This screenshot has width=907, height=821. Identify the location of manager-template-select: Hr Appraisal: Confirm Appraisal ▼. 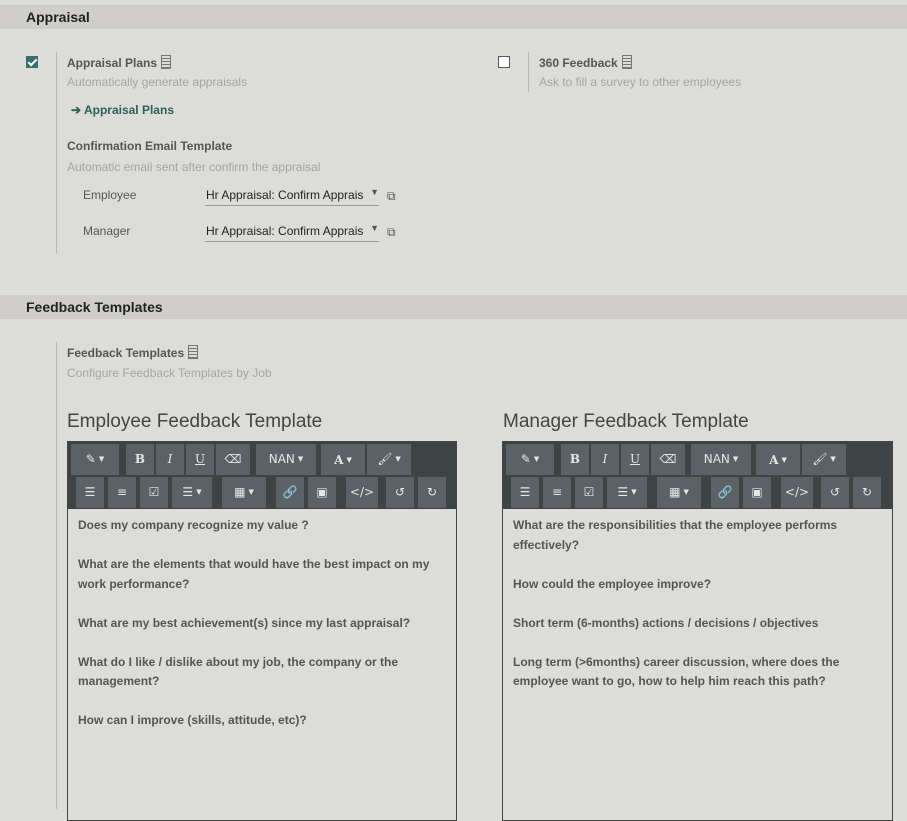
(292, 232).